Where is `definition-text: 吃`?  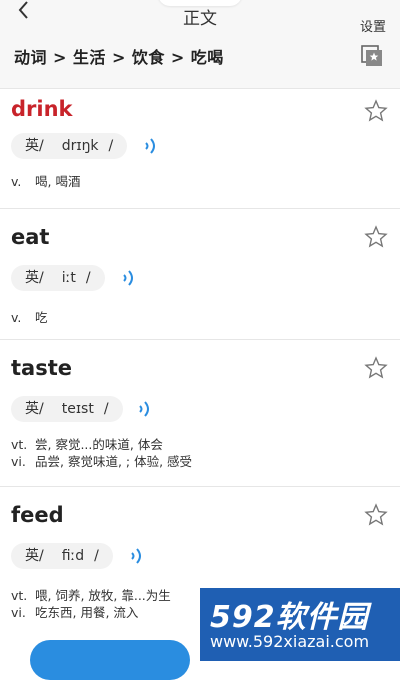
definition-text: 吃 is located at coordinates (41, 317).